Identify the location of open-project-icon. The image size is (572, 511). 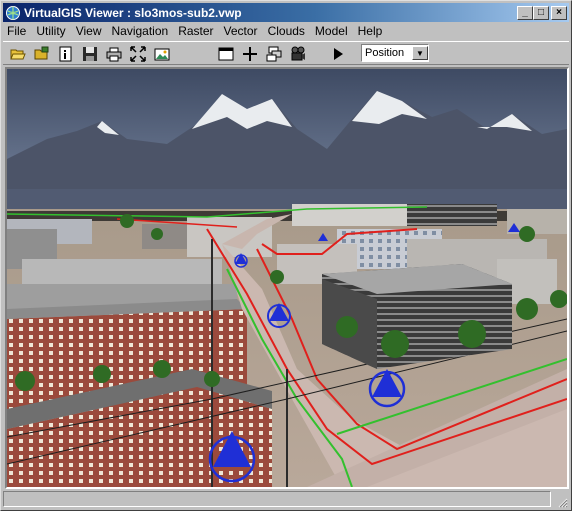
(41, 53).